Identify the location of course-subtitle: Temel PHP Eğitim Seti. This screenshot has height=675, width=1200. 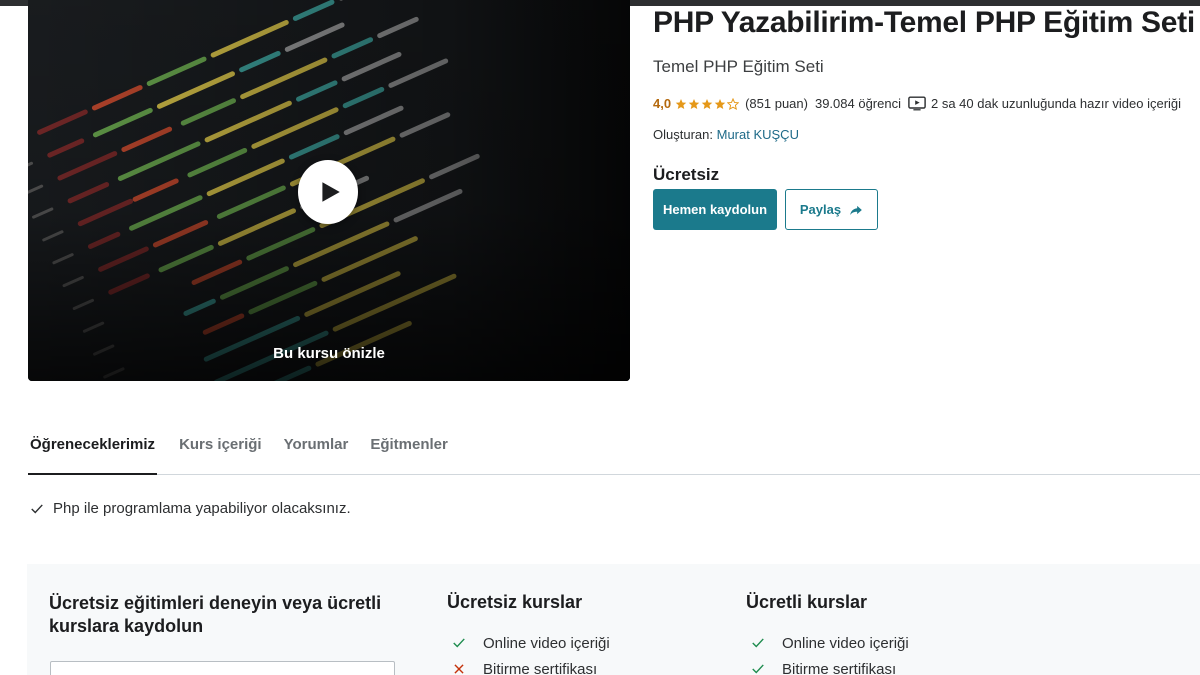
(738, 66).